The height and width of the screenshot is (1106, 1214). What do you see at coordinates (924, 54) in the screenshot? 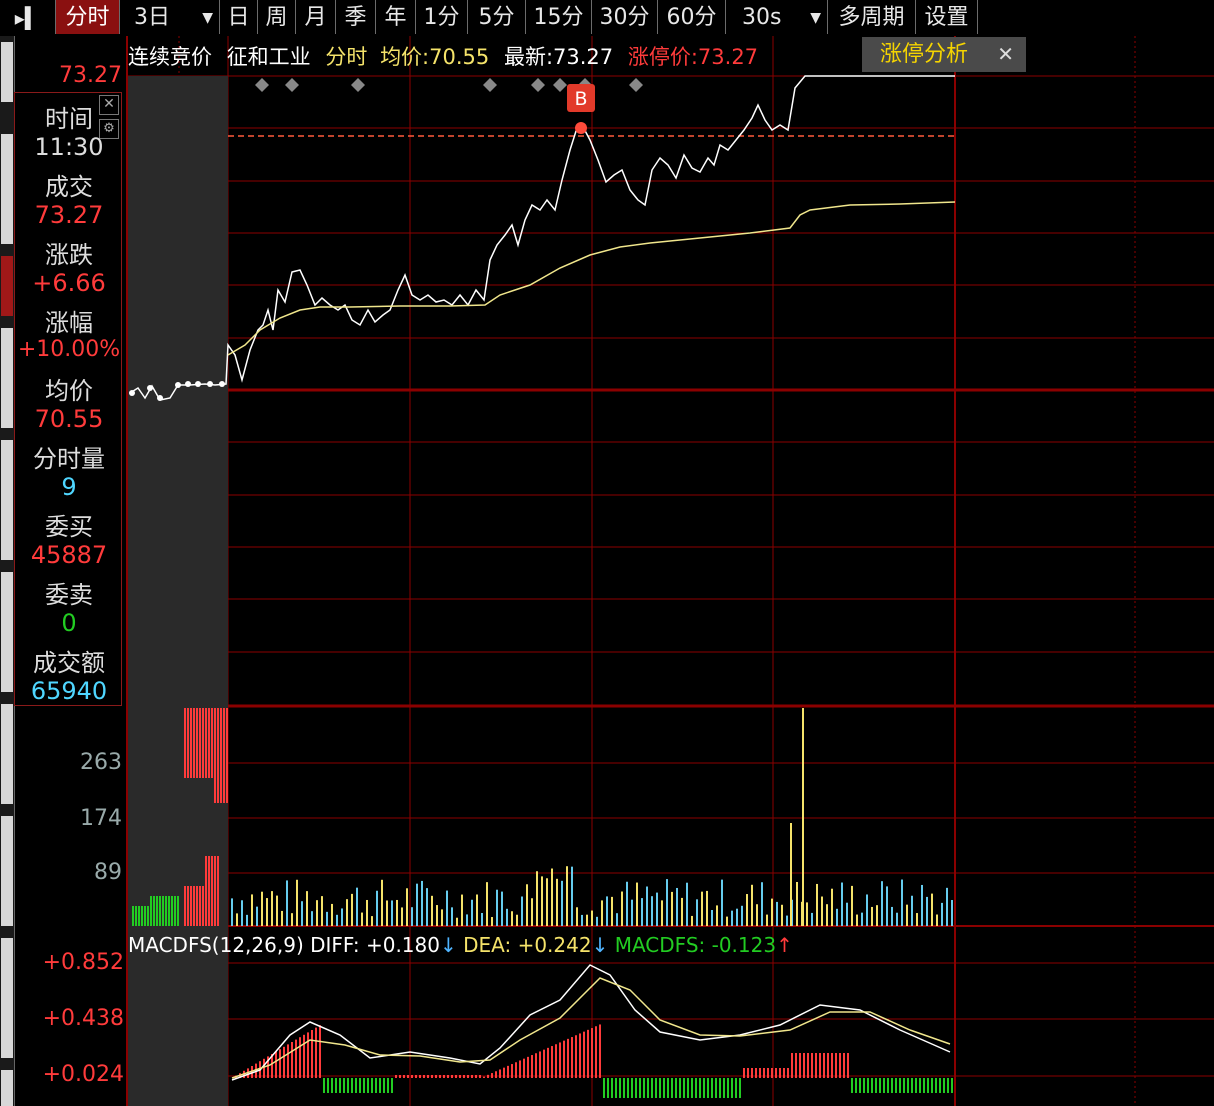
I see `limit-up-analysis-label: 涨停分析` at bounding box center [924, 54].